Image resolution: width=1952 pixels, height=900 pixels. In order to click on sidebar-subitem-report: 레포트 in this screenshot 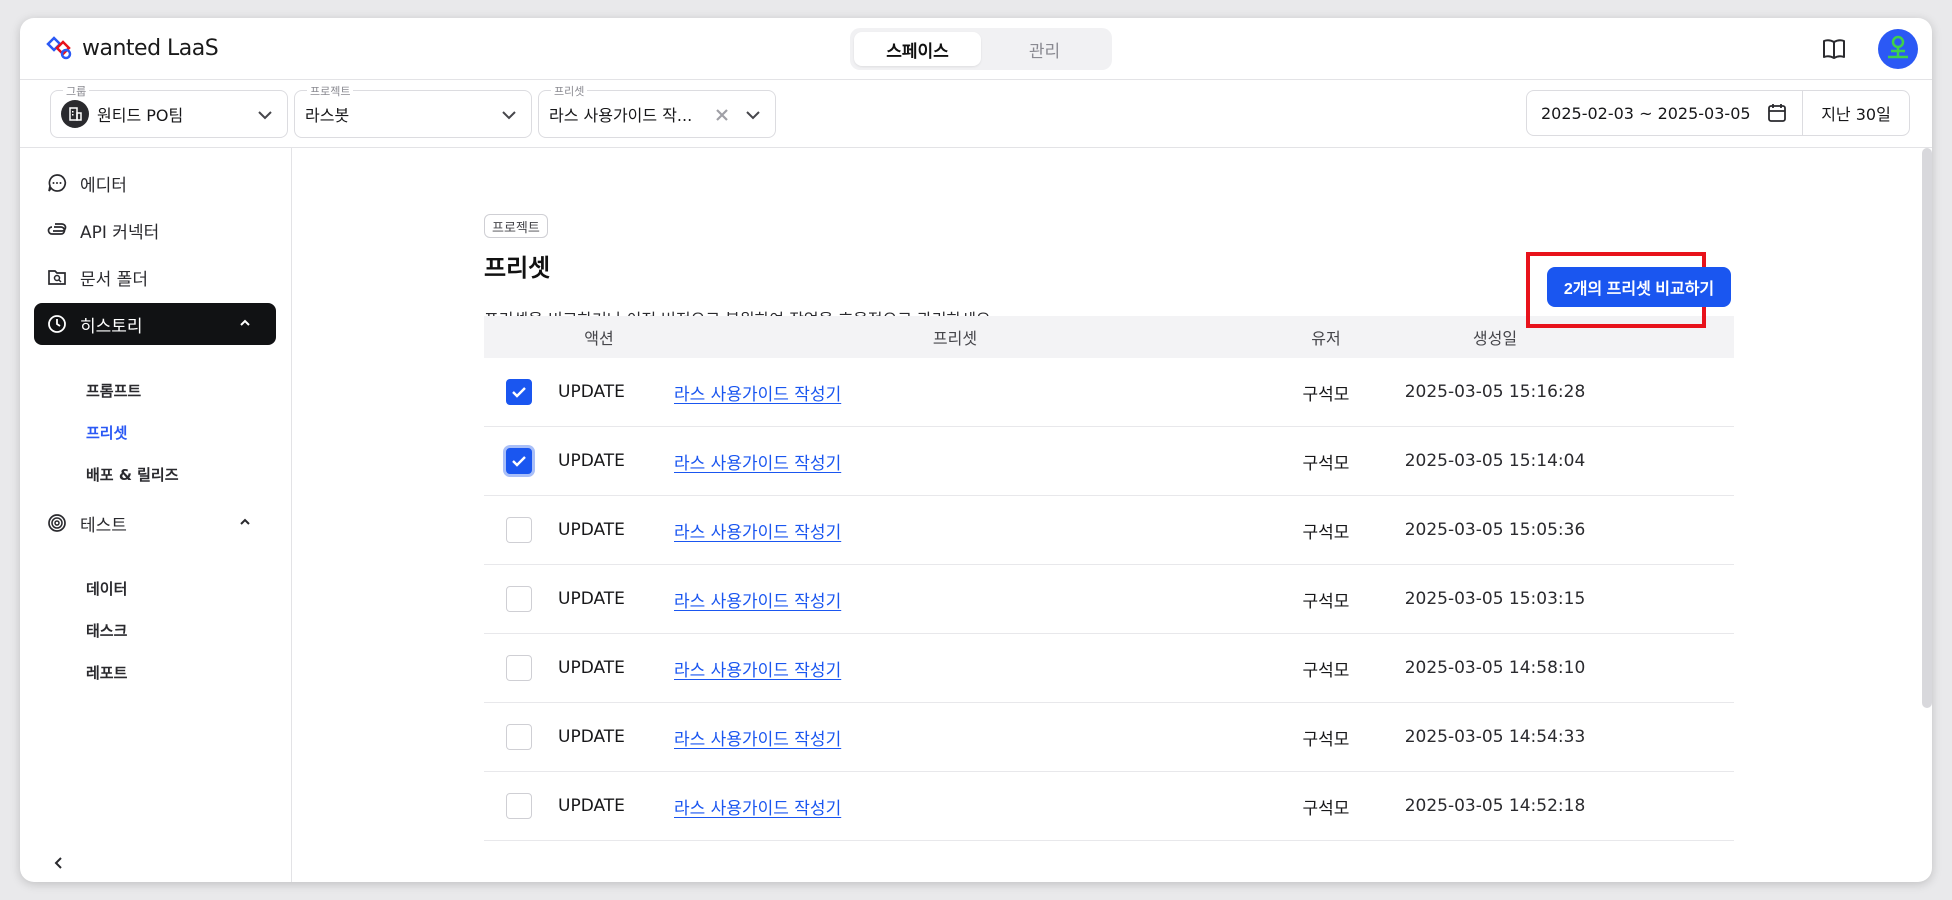, I will do `click(106, 672)`.